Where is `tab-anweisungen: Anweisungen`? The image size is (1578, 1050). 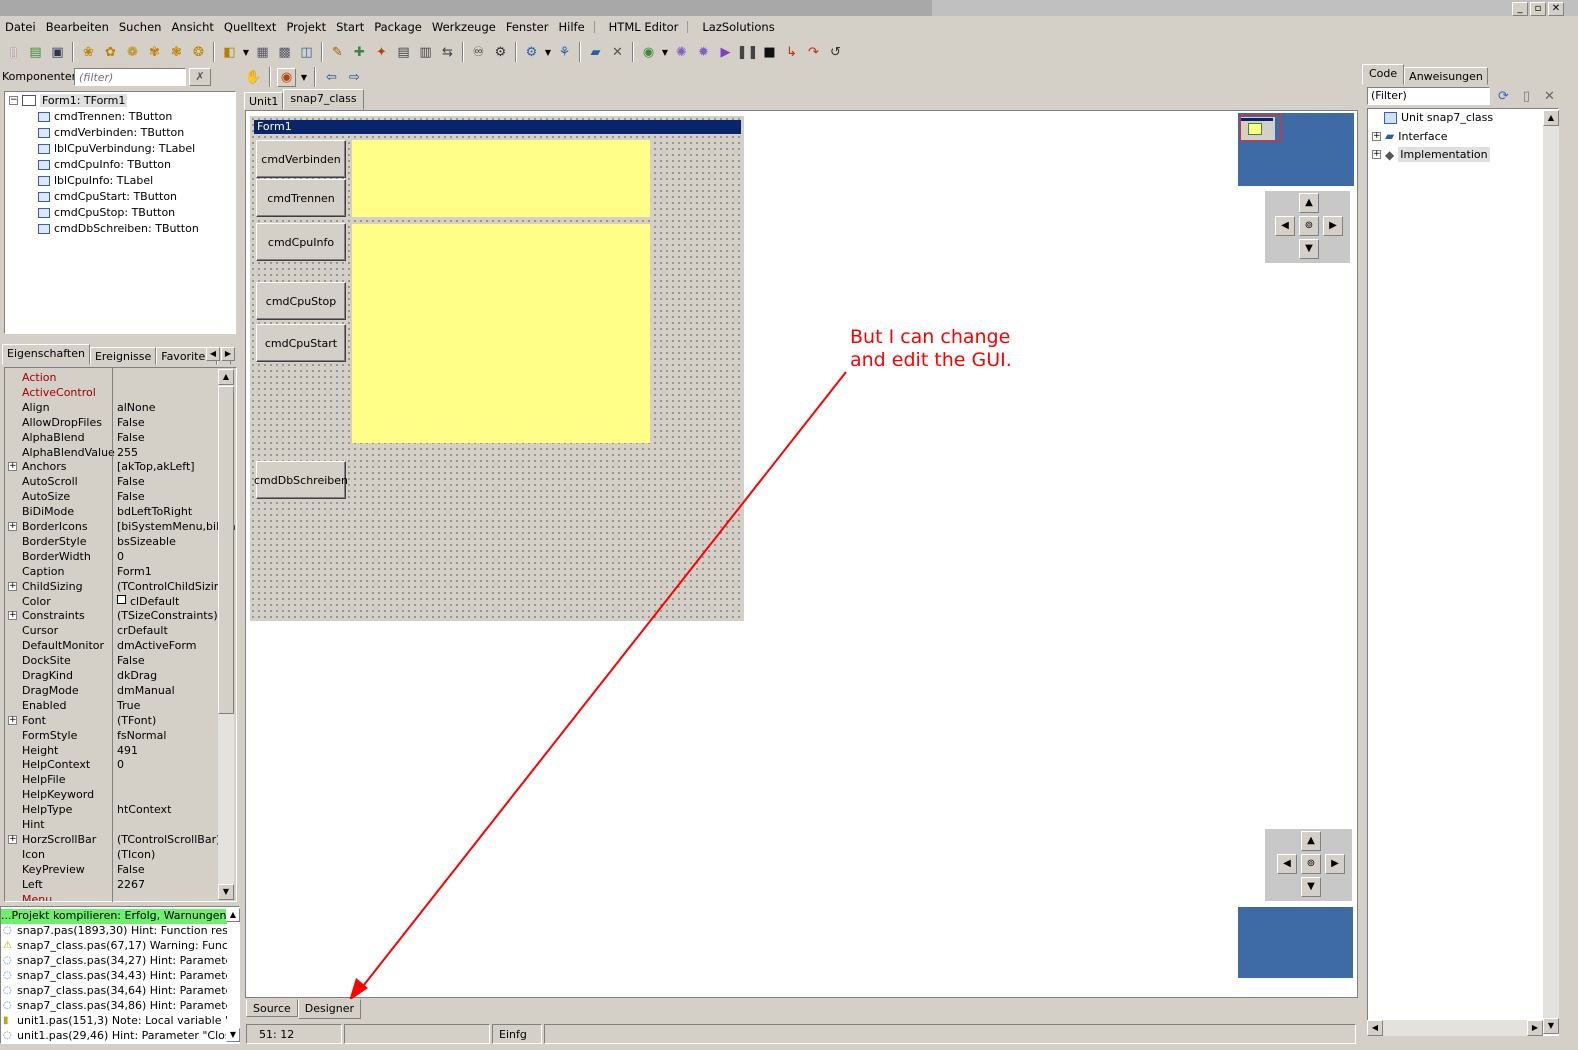 tab-anweisungen: Anweisungen is located at coordinates (1446, 76).